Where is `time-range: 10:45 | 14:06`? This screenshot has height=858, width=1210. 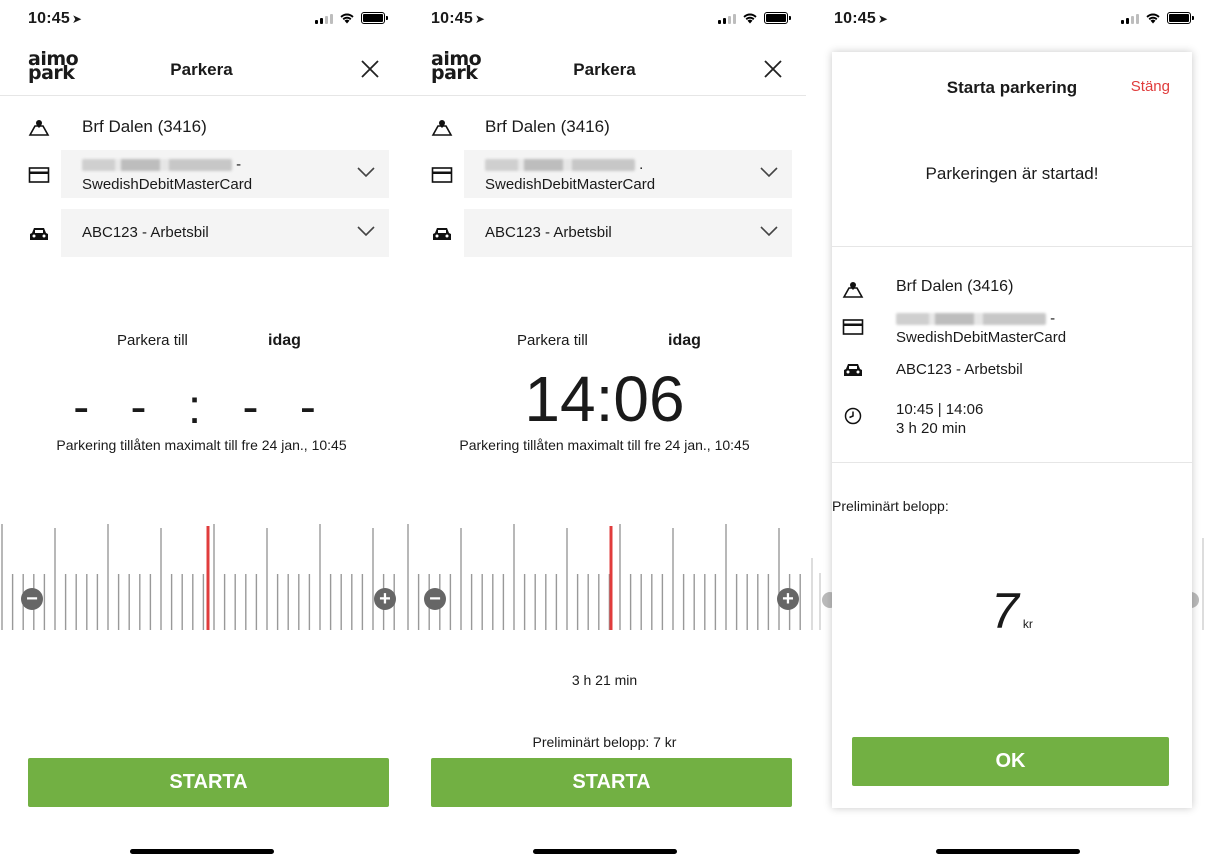 time-range: 10:45 | 14:06 is located at coordinates (940, 409).